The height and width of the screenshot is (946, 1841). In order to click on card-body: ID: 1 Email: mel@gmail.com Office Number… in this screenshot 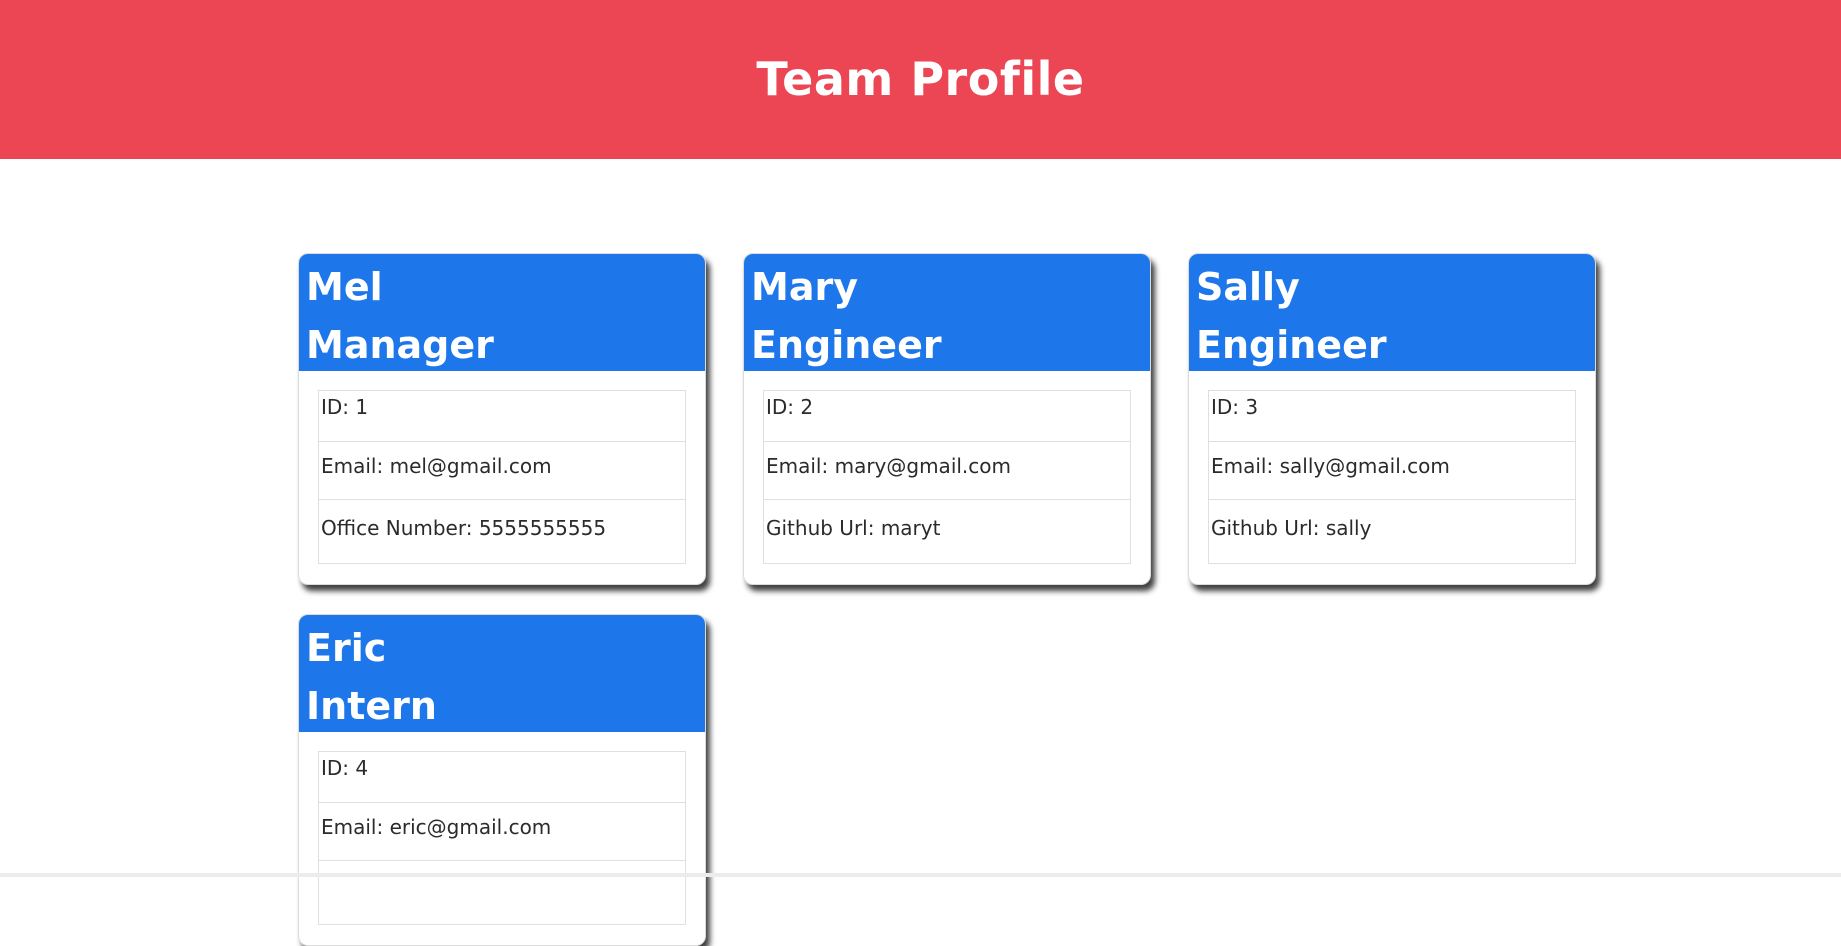, I will do `click(502, 477)`.